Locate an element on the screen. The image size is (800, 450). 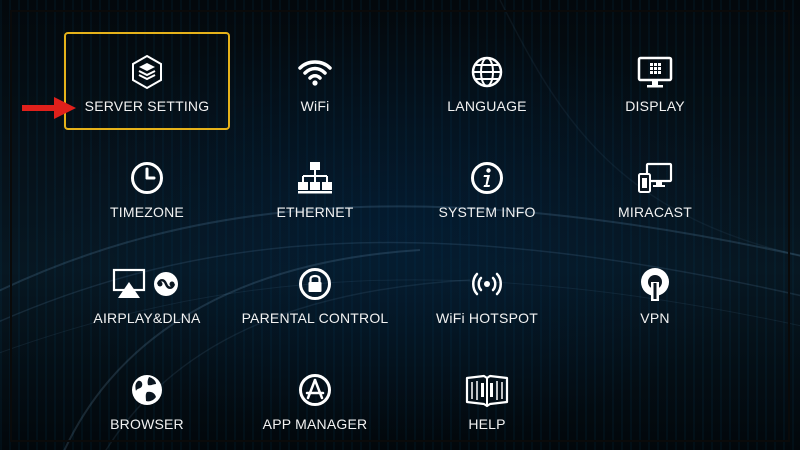
tile-wifi-hotspot: WiFi HOTSPOT is located at coordinates (487, 293).